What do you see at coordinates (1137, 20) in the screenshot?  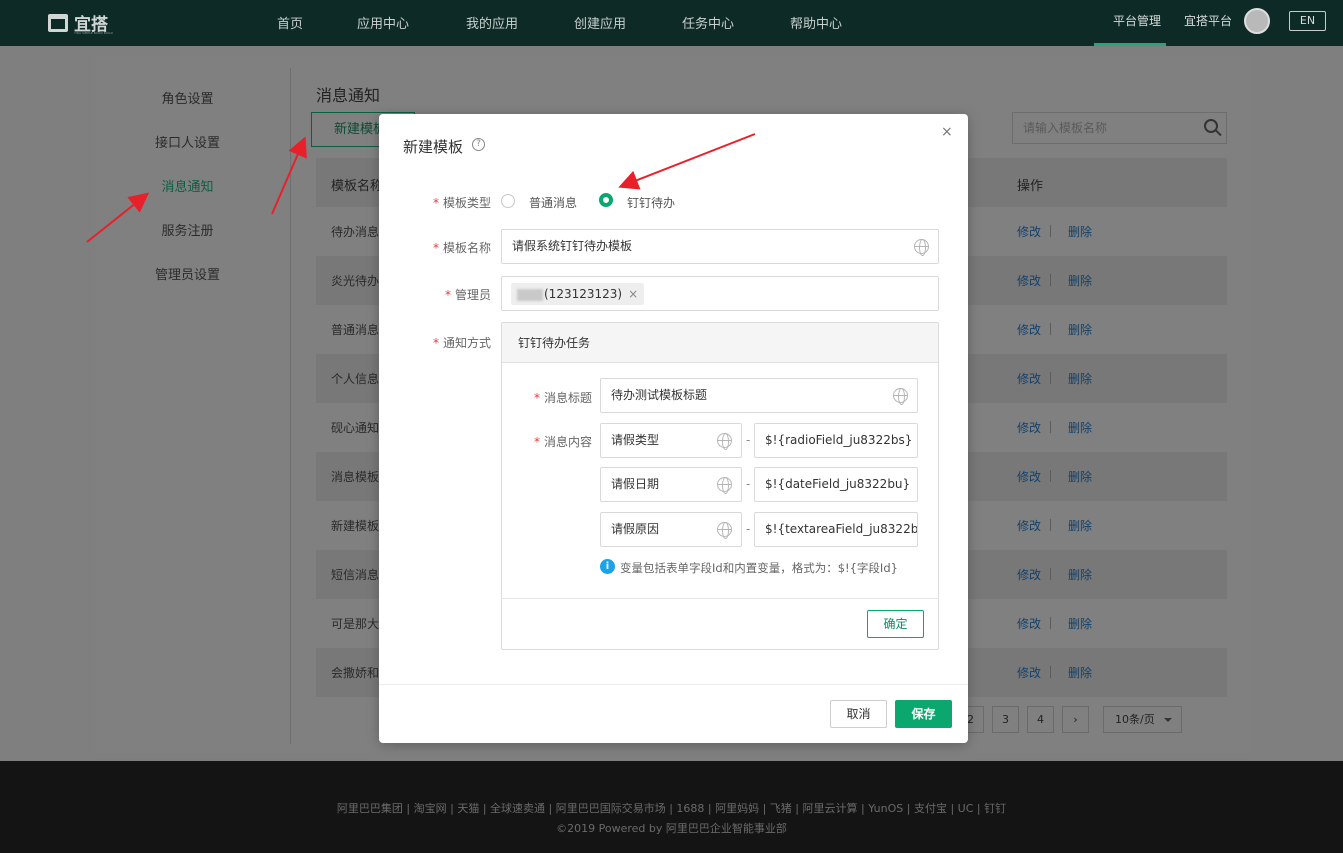 I see `nav-platform-admin: 平台管理` at bounding box center [1137, 20].